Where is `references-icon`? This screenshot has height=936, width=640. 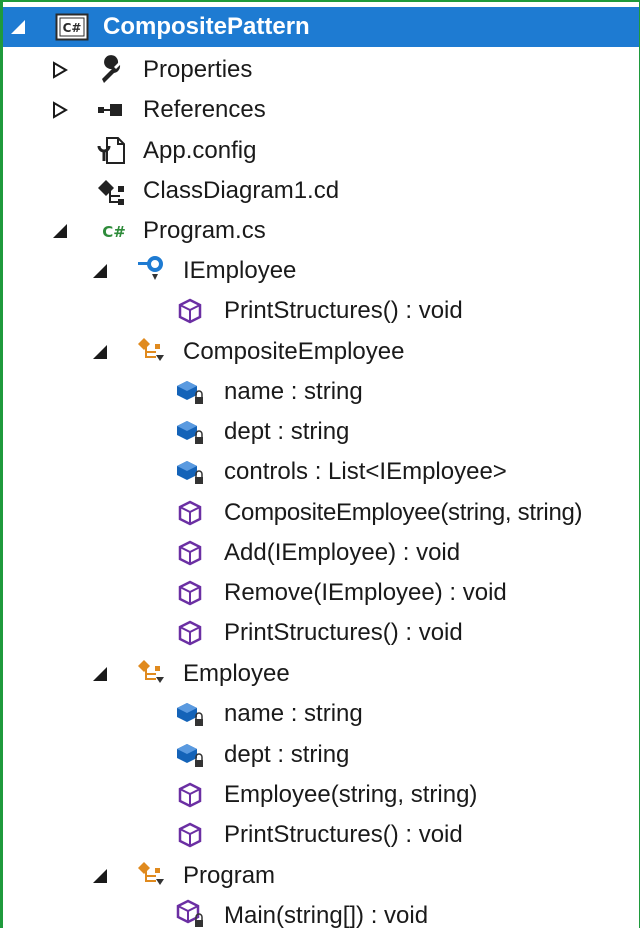
references-icon is located at coordinates (111, 110).